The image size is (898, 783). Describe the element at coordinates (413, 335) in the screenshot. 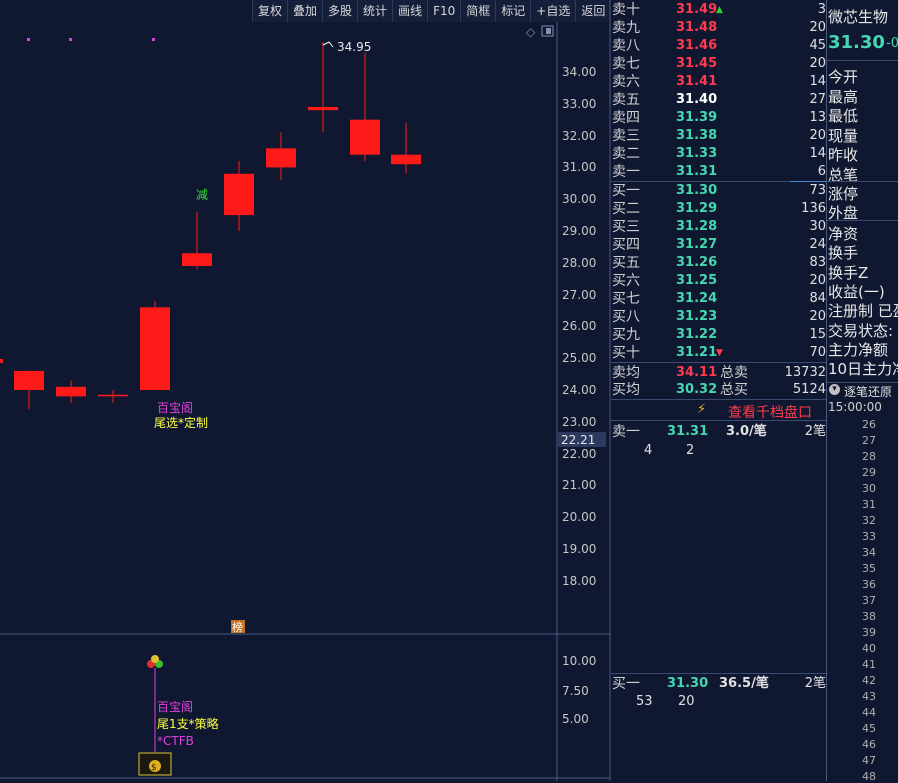

I see `bid-row: 买九 31.22 15` at that location.